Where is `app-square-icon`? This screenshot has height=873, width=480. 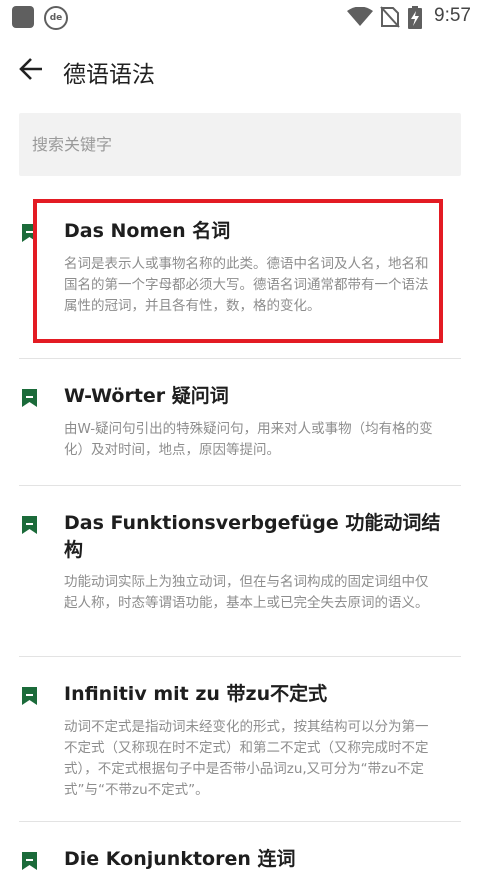 app-square-icon is located at coordinates (23, 17).